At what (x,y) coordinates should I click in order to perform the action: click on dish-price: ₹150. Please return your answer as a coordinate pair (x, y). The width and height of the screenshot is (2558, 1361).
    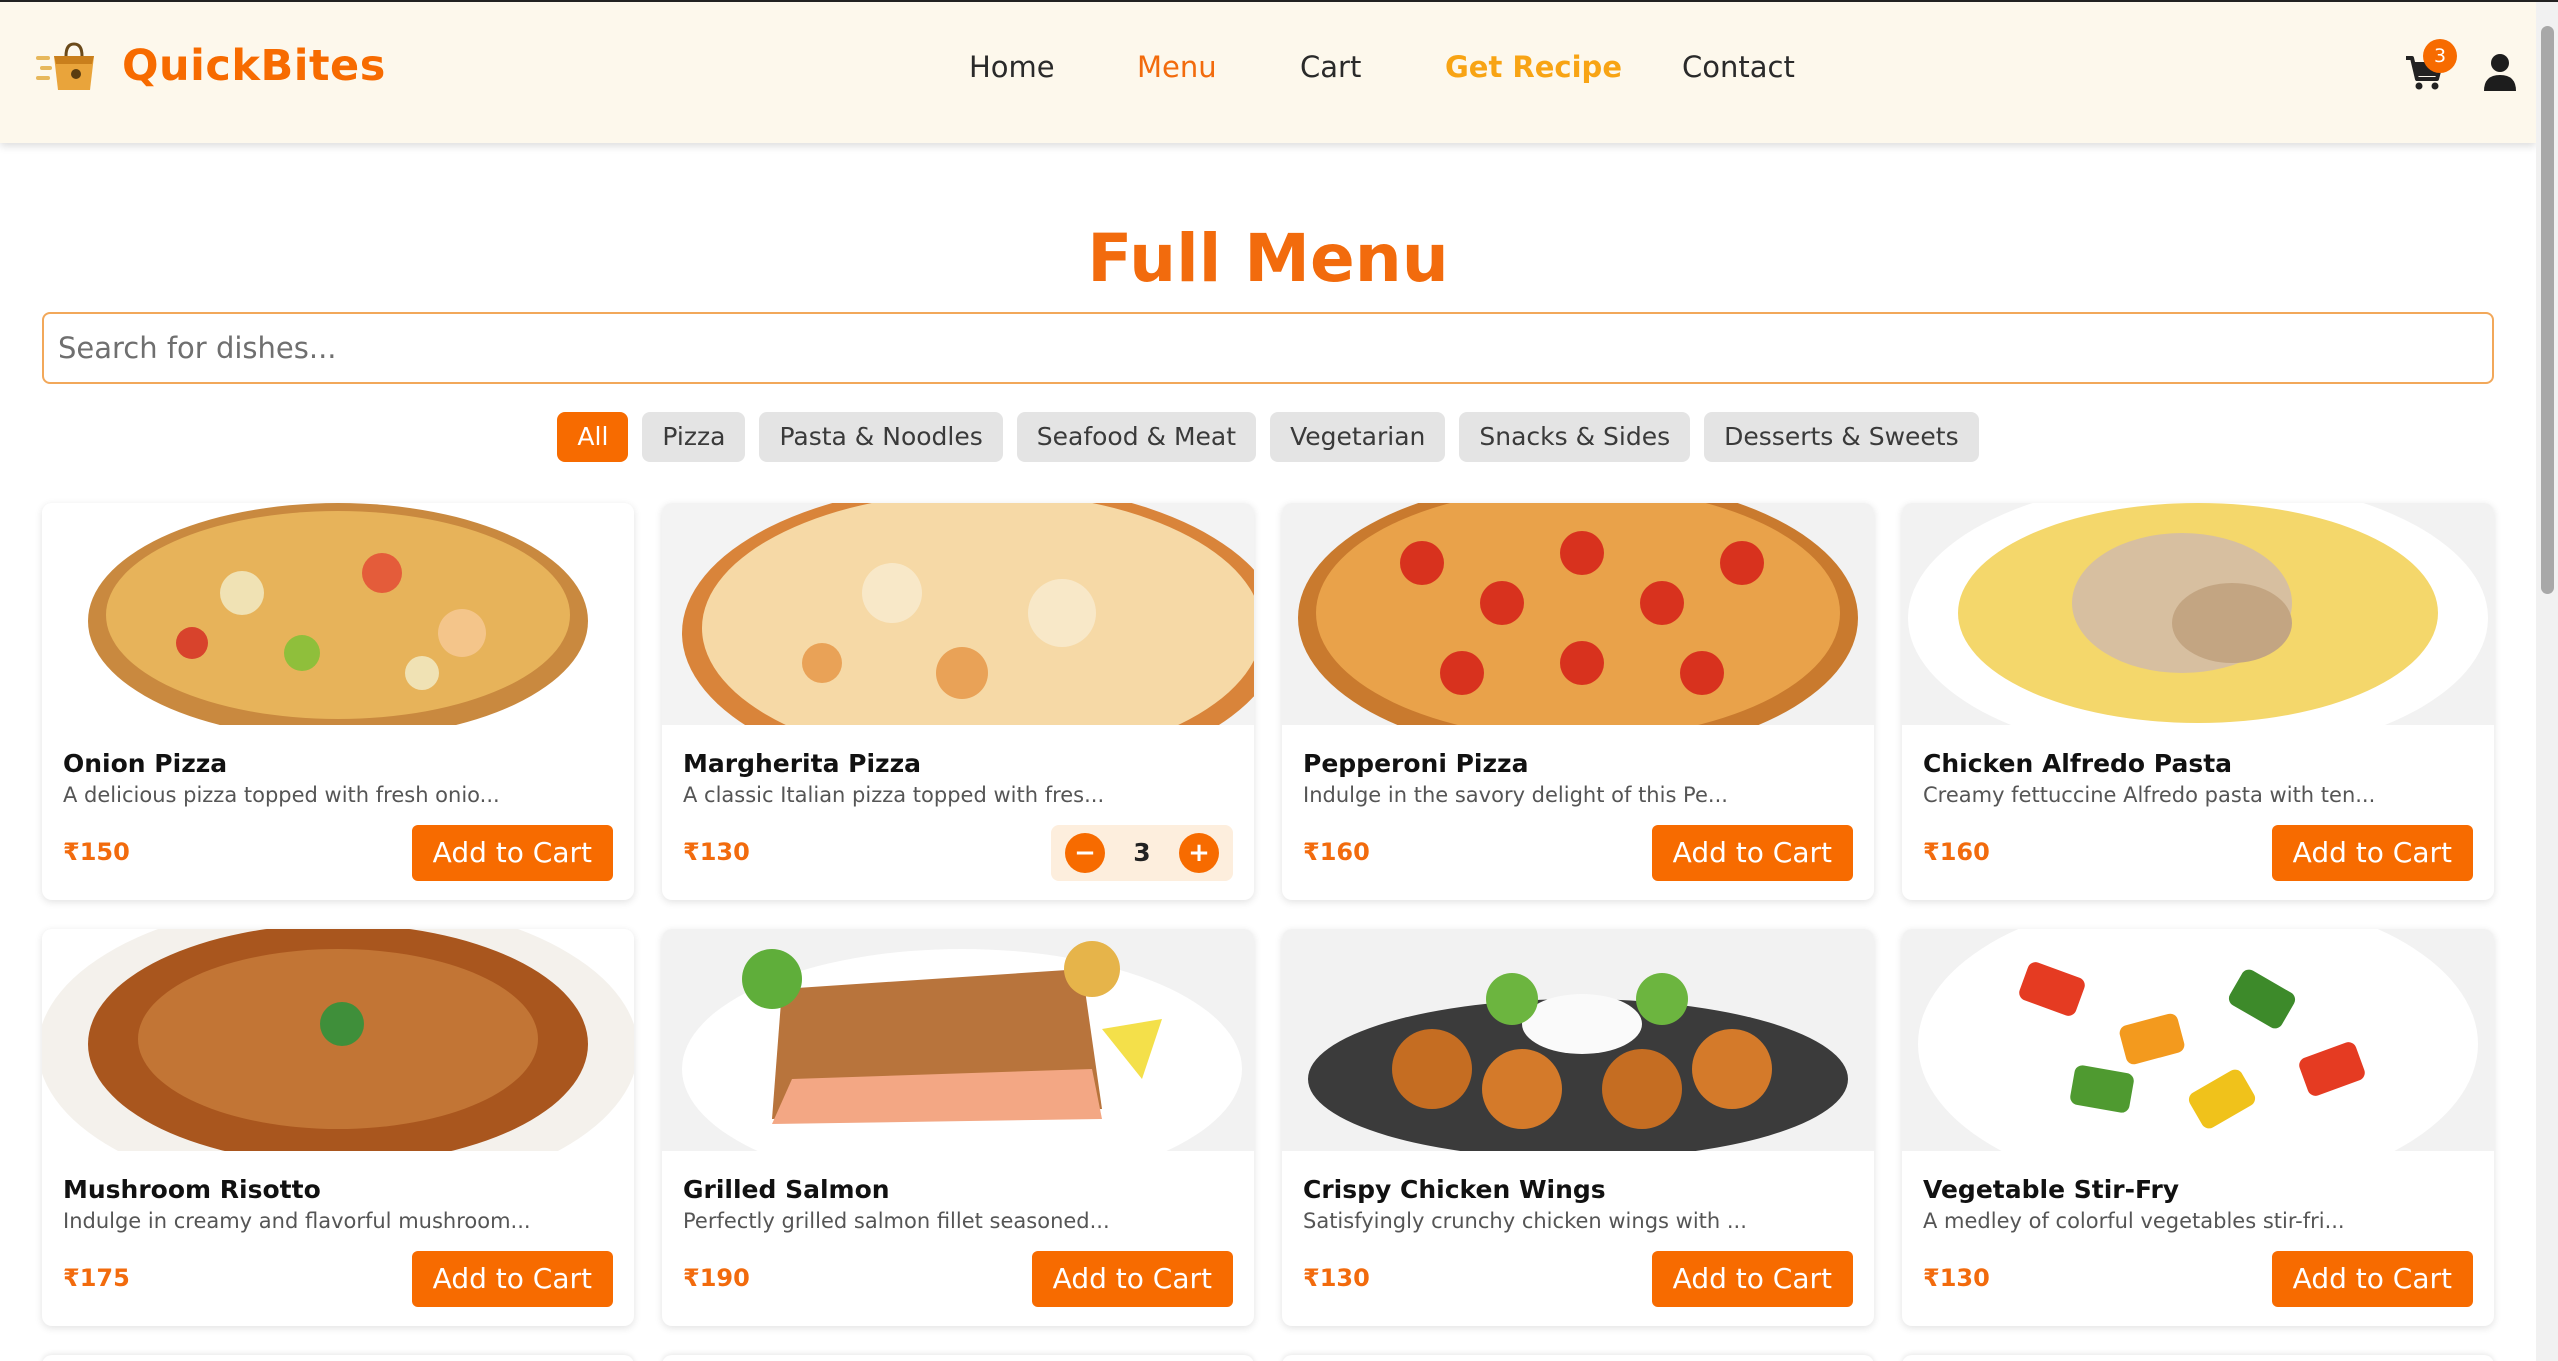
    Looking at the image, I should click on (96, 852).